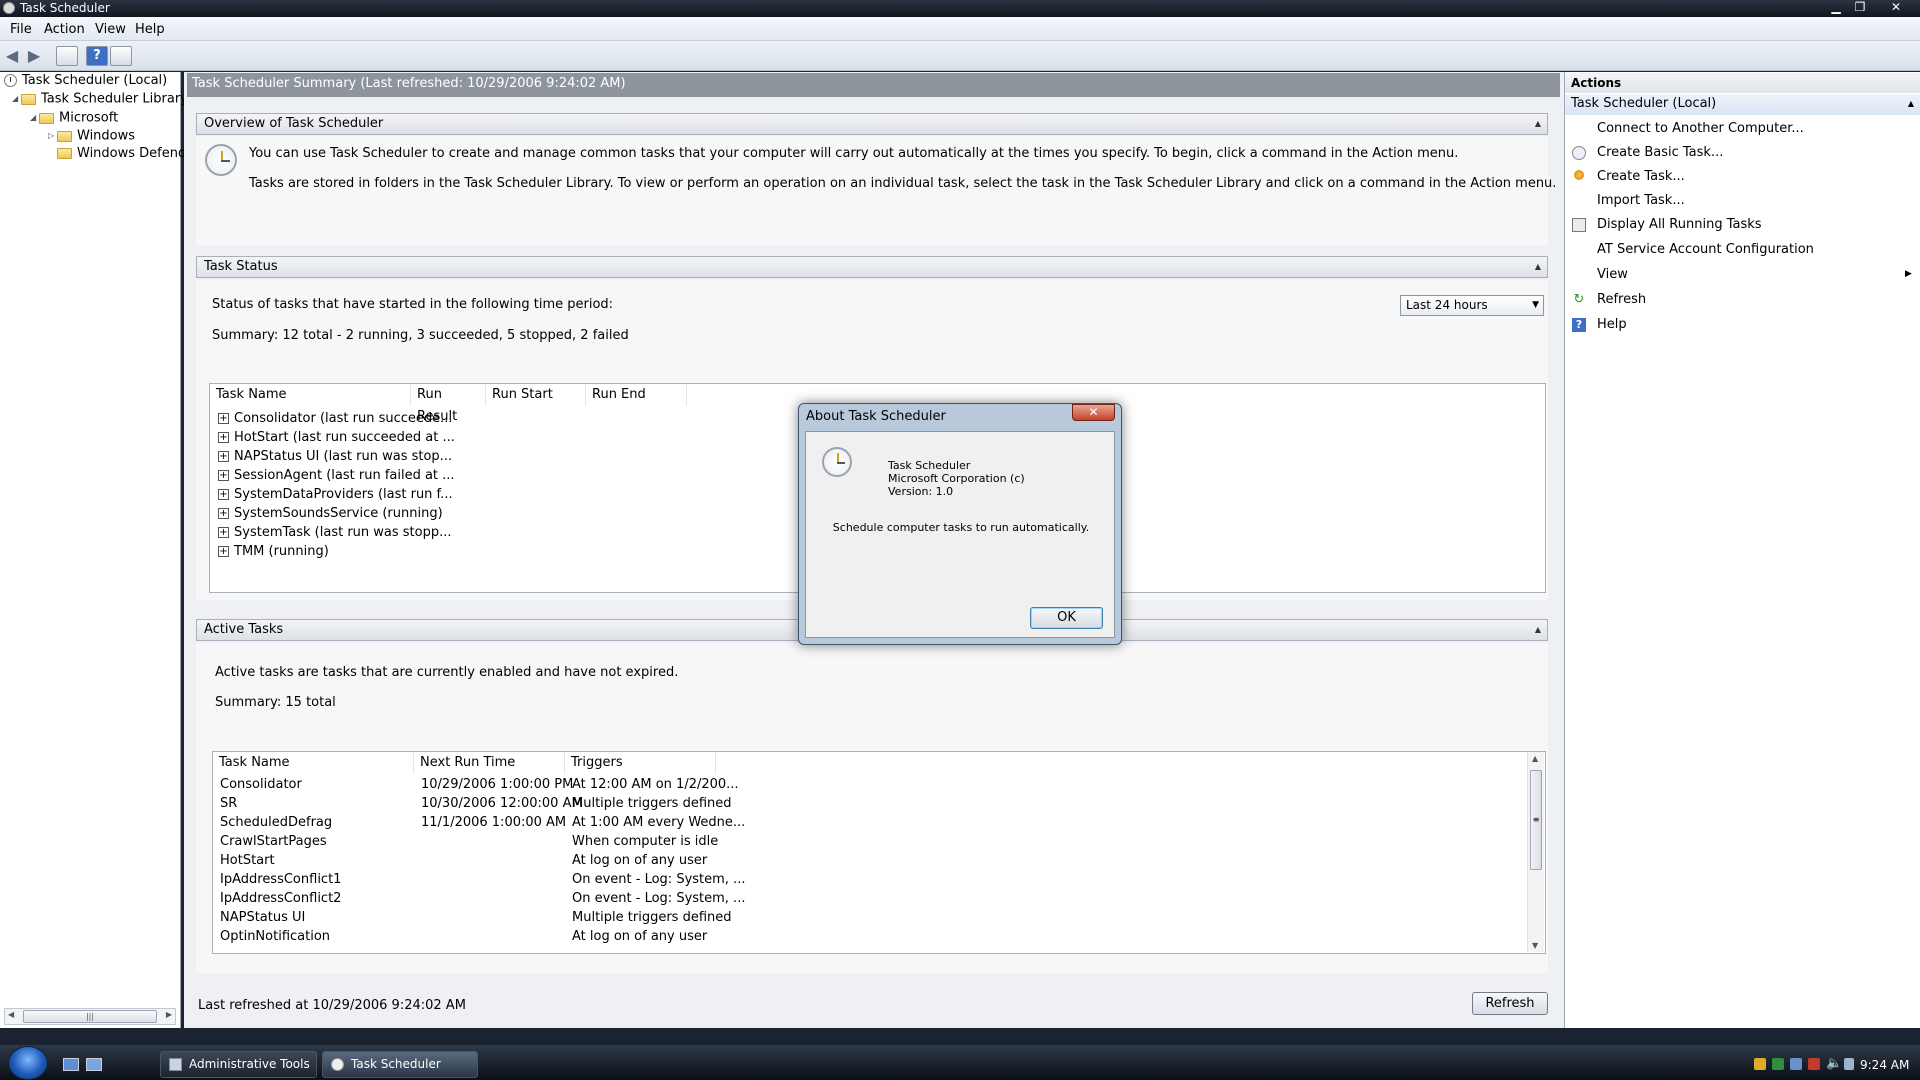 The width and height of the screenshot is (1920, 1080). What do you see at coordinates (1896, 7) in the screenshot?
I see `close-button: ✕` at bounding box center [1896, 7].